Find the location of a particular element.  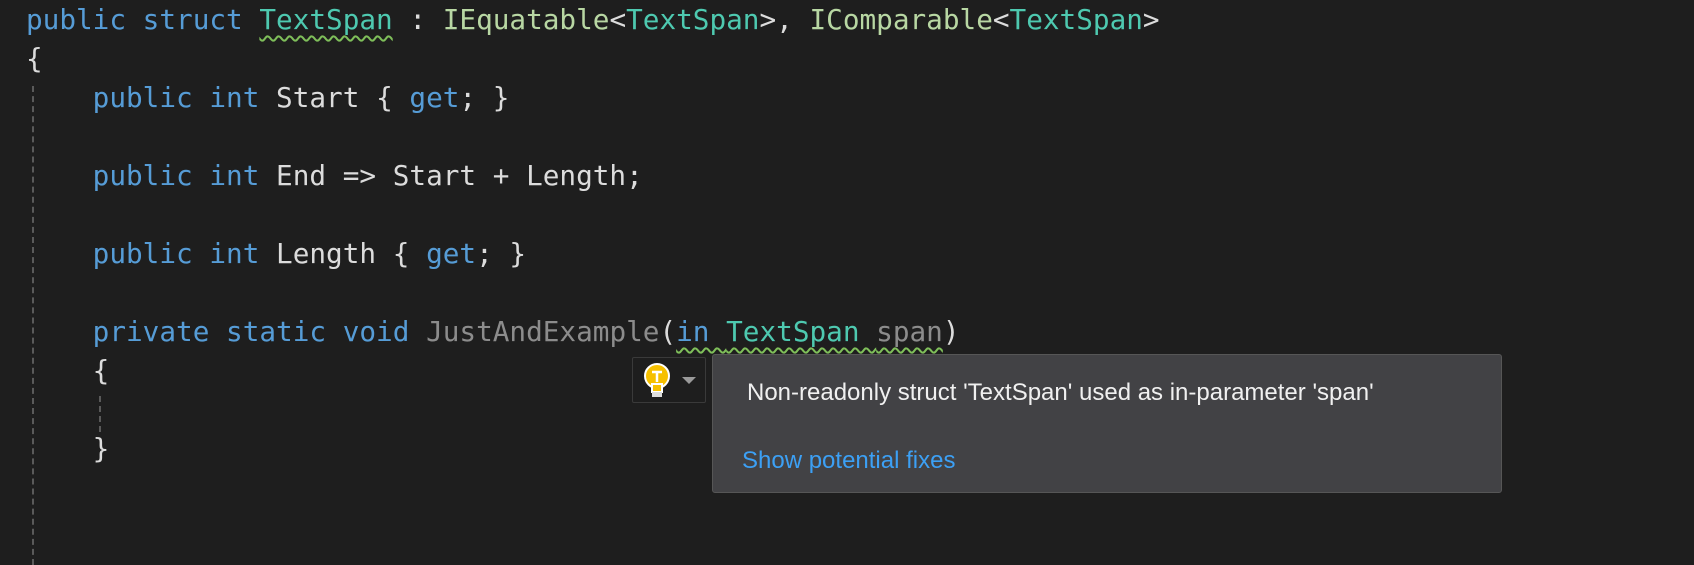

code-token: : is located at coordinates (417, 19).